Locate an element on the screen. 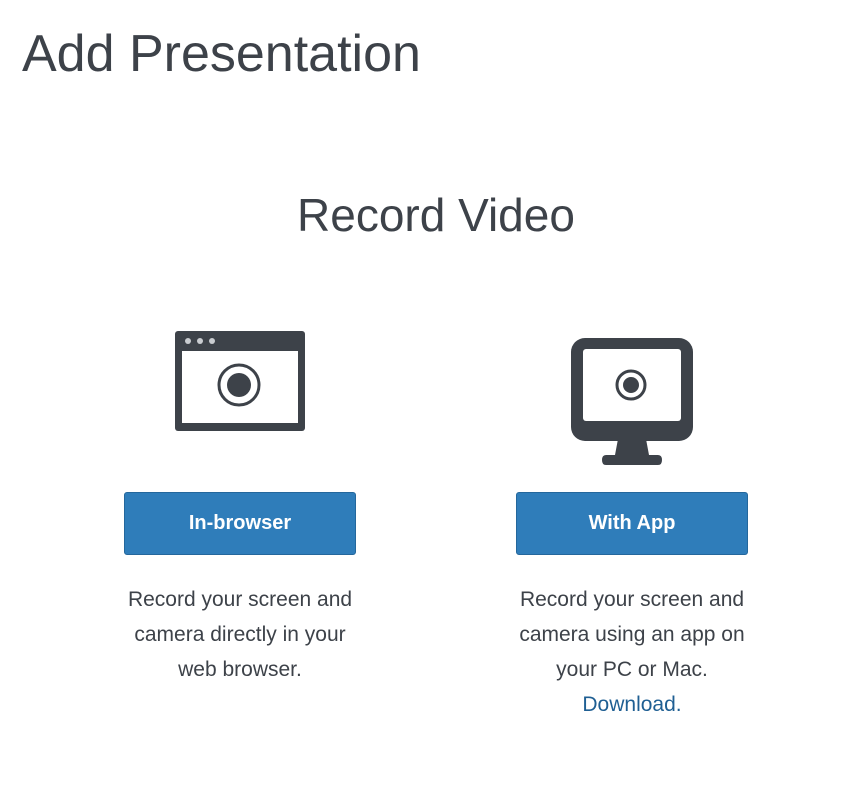 The height and width of the screenshot is (811, 851). description-line: camera directly in your is located at coordinates (240, 634).